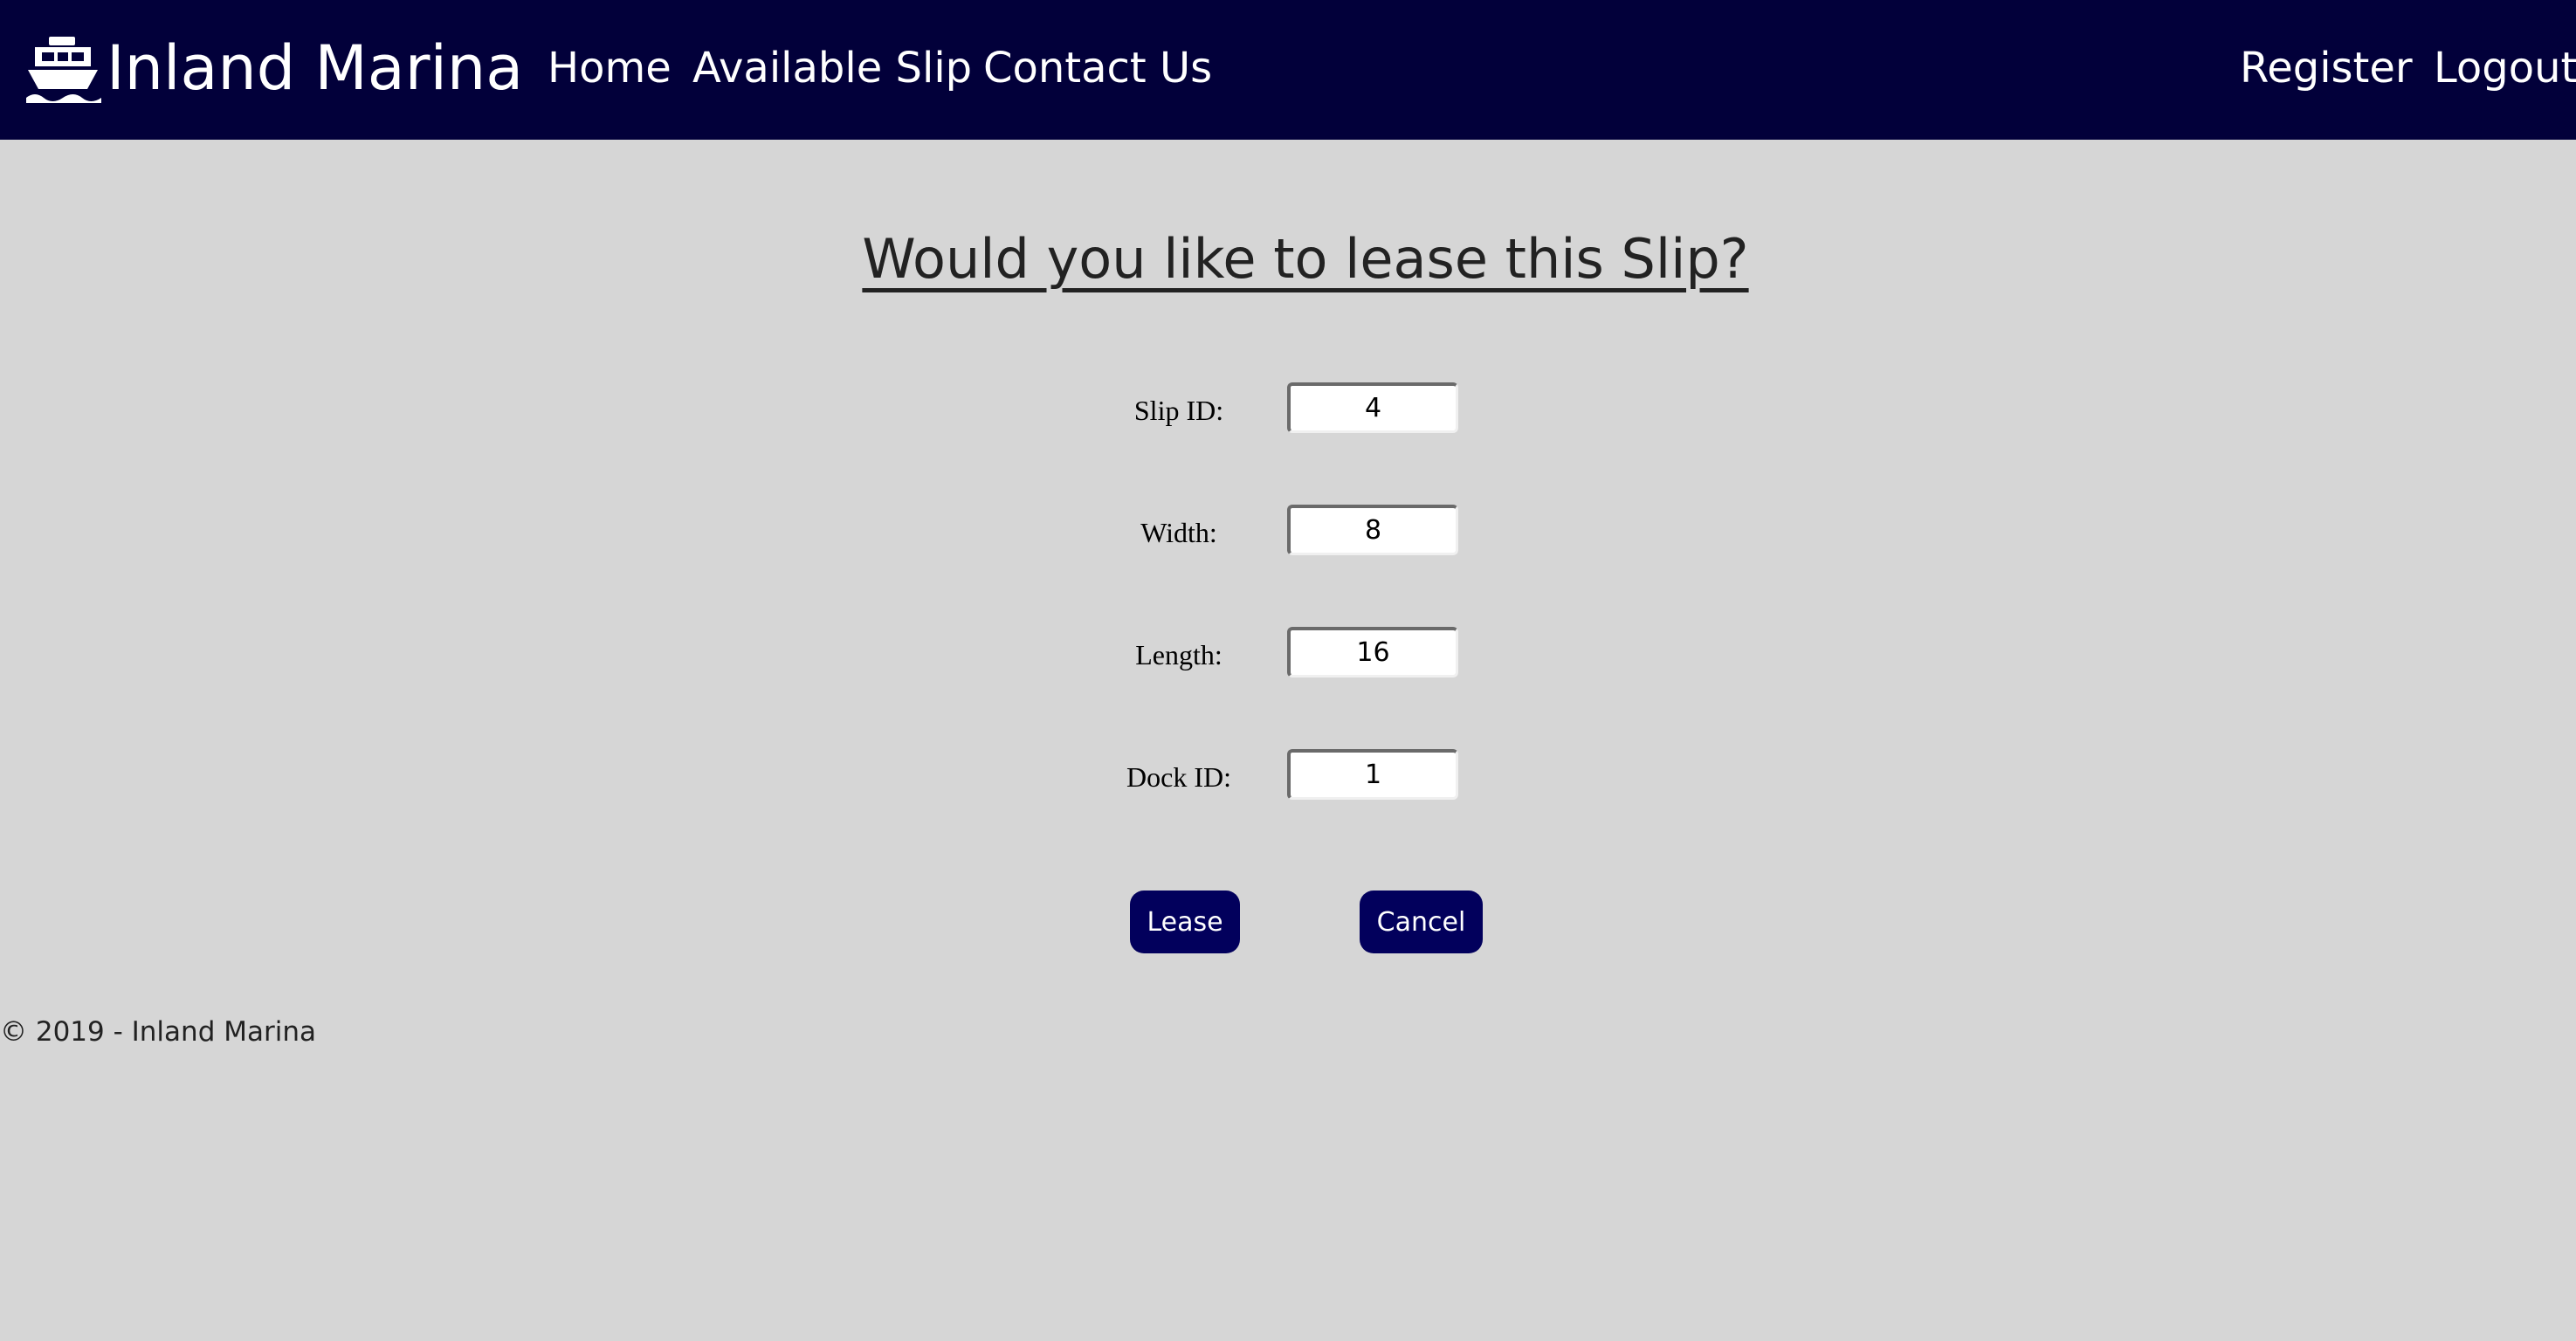  What do you see at coordinates (610, 68) in the screenshot?
I see `nav-home: Home` at bounding box center [610, 68].